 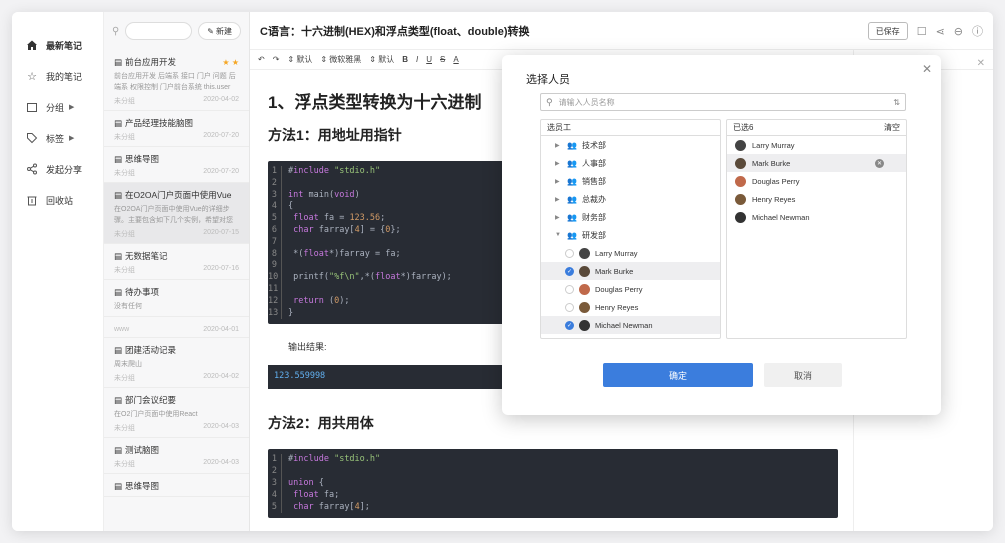 What do you see at coordinates (887, 31) in the screenshot?
I see `saved-button: 已保存` at bounding box center [887, 31].